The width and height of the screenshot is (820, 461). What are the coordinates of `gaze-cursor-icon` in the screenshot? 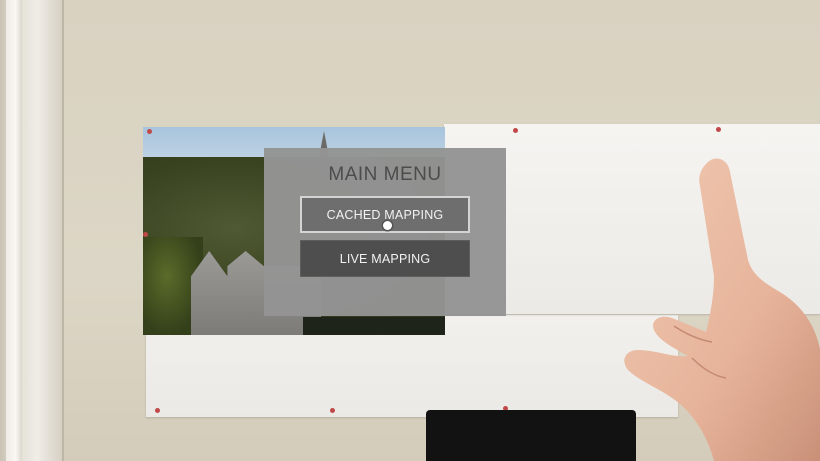 It's located at (387, 225).